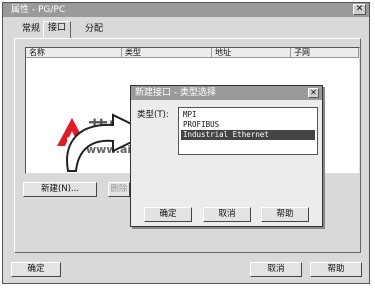 This screenshot has height=288, width=375. I want to click on type-label: 类型(T):, so click(153, 115).